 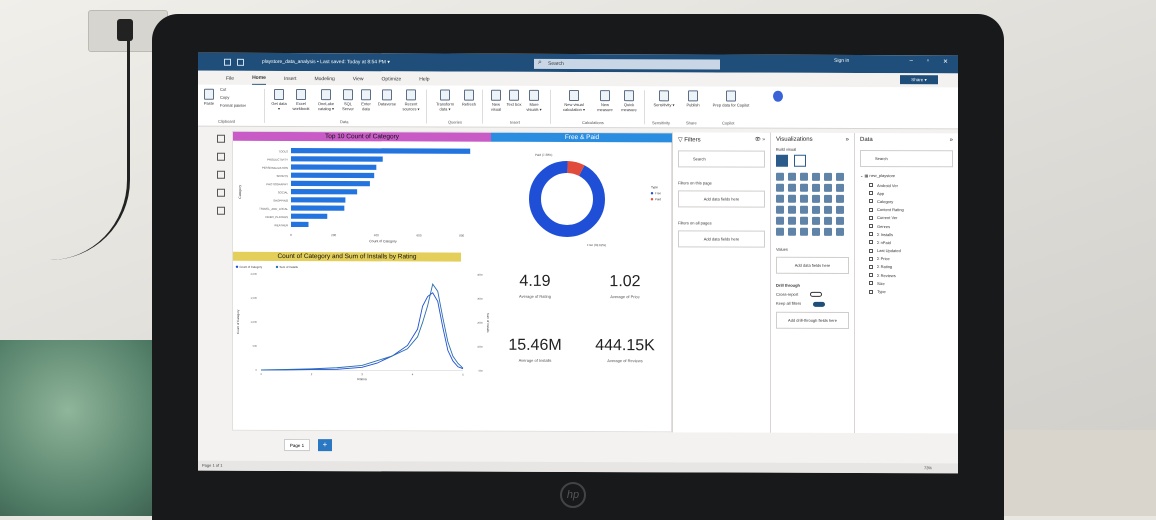 What do you see at coordinates (535, 286) in the screenshot?
I see `kpi-card-rating: 4.19 Average of Rating` at bounding box center [535, 286].